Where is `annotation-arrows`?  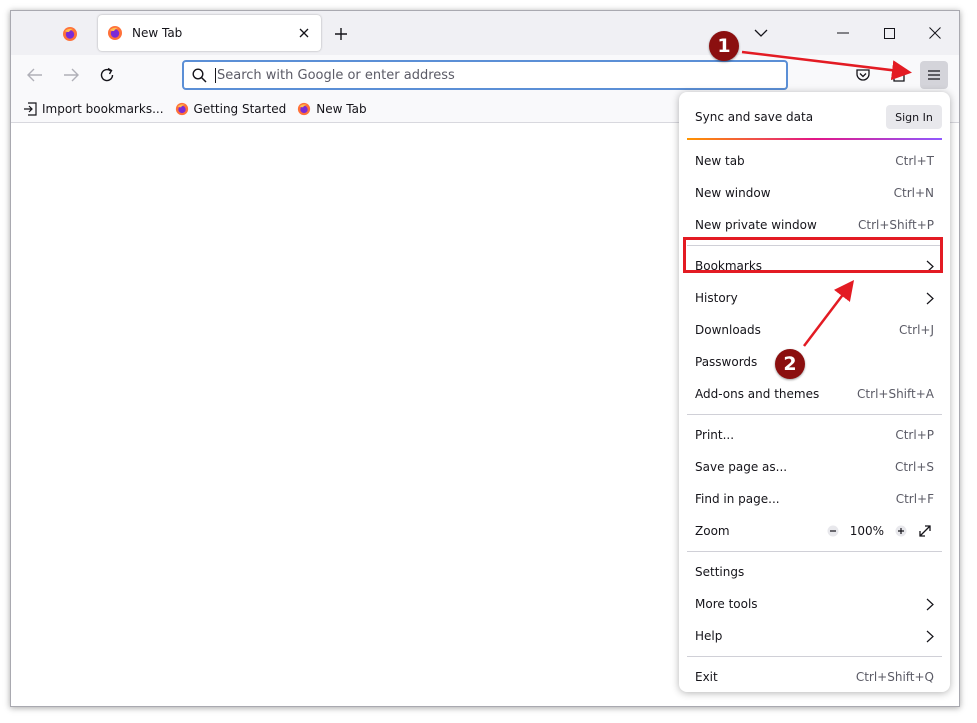
annotation-arrows is located at coordinates (826, 198).